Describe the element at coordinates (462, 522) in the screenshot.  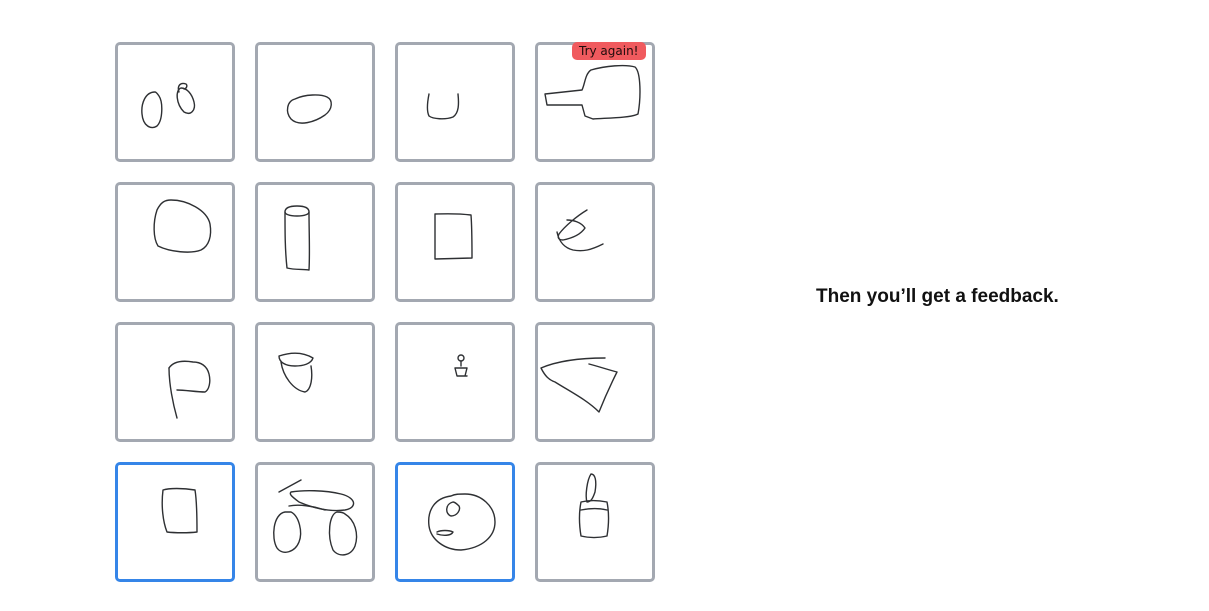
I see `face-doodle` at that location.